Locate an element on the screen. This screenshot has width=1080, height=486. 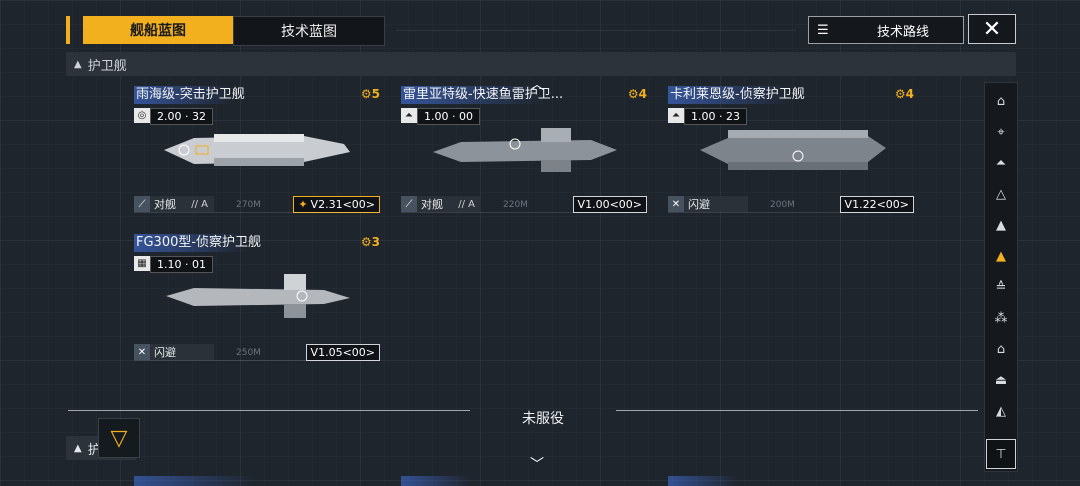
sidebar-item-auxiliary: ⏏ is located at coordinates (1001, 380).